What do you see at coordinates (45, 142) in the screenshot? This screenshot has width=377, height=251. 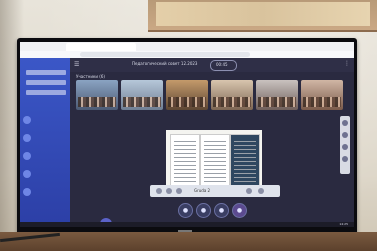 I see `app-sidebar` at bounding box center [45, 142].